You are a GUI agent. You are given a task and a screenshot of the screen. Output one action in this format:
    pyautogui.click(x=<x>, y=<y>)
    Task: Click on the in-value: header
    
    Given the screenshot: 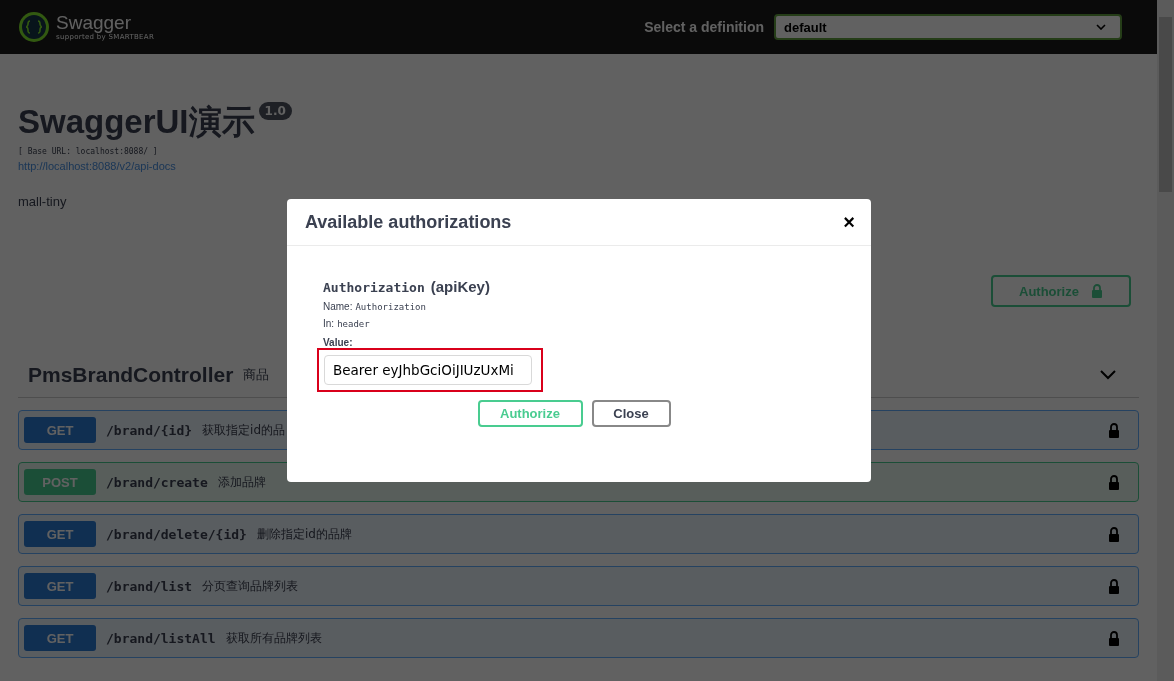 What is the action you would take?
    pyautogui.click(x=353, y=324)
    